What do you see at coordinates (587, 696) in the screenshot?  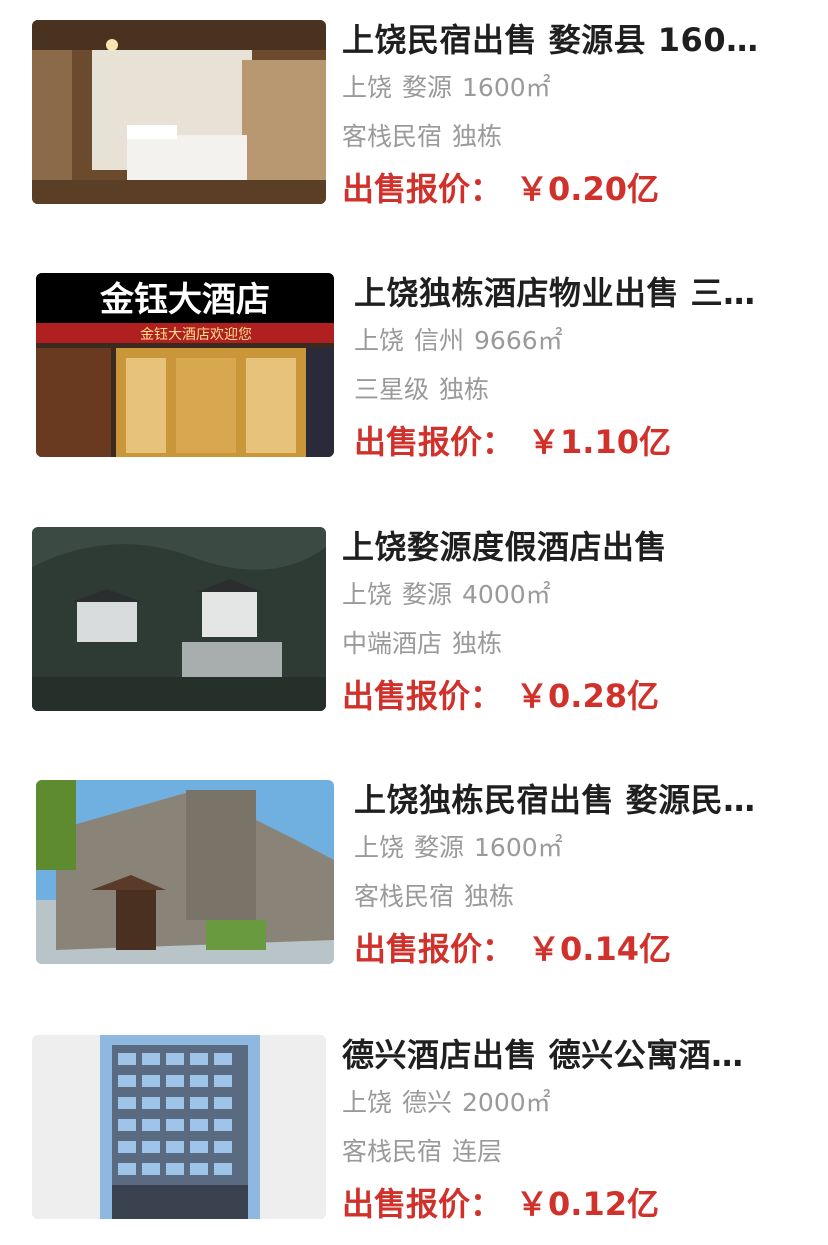 I see `price-value: ￥0.28亿` at bounding box center [587, 696].